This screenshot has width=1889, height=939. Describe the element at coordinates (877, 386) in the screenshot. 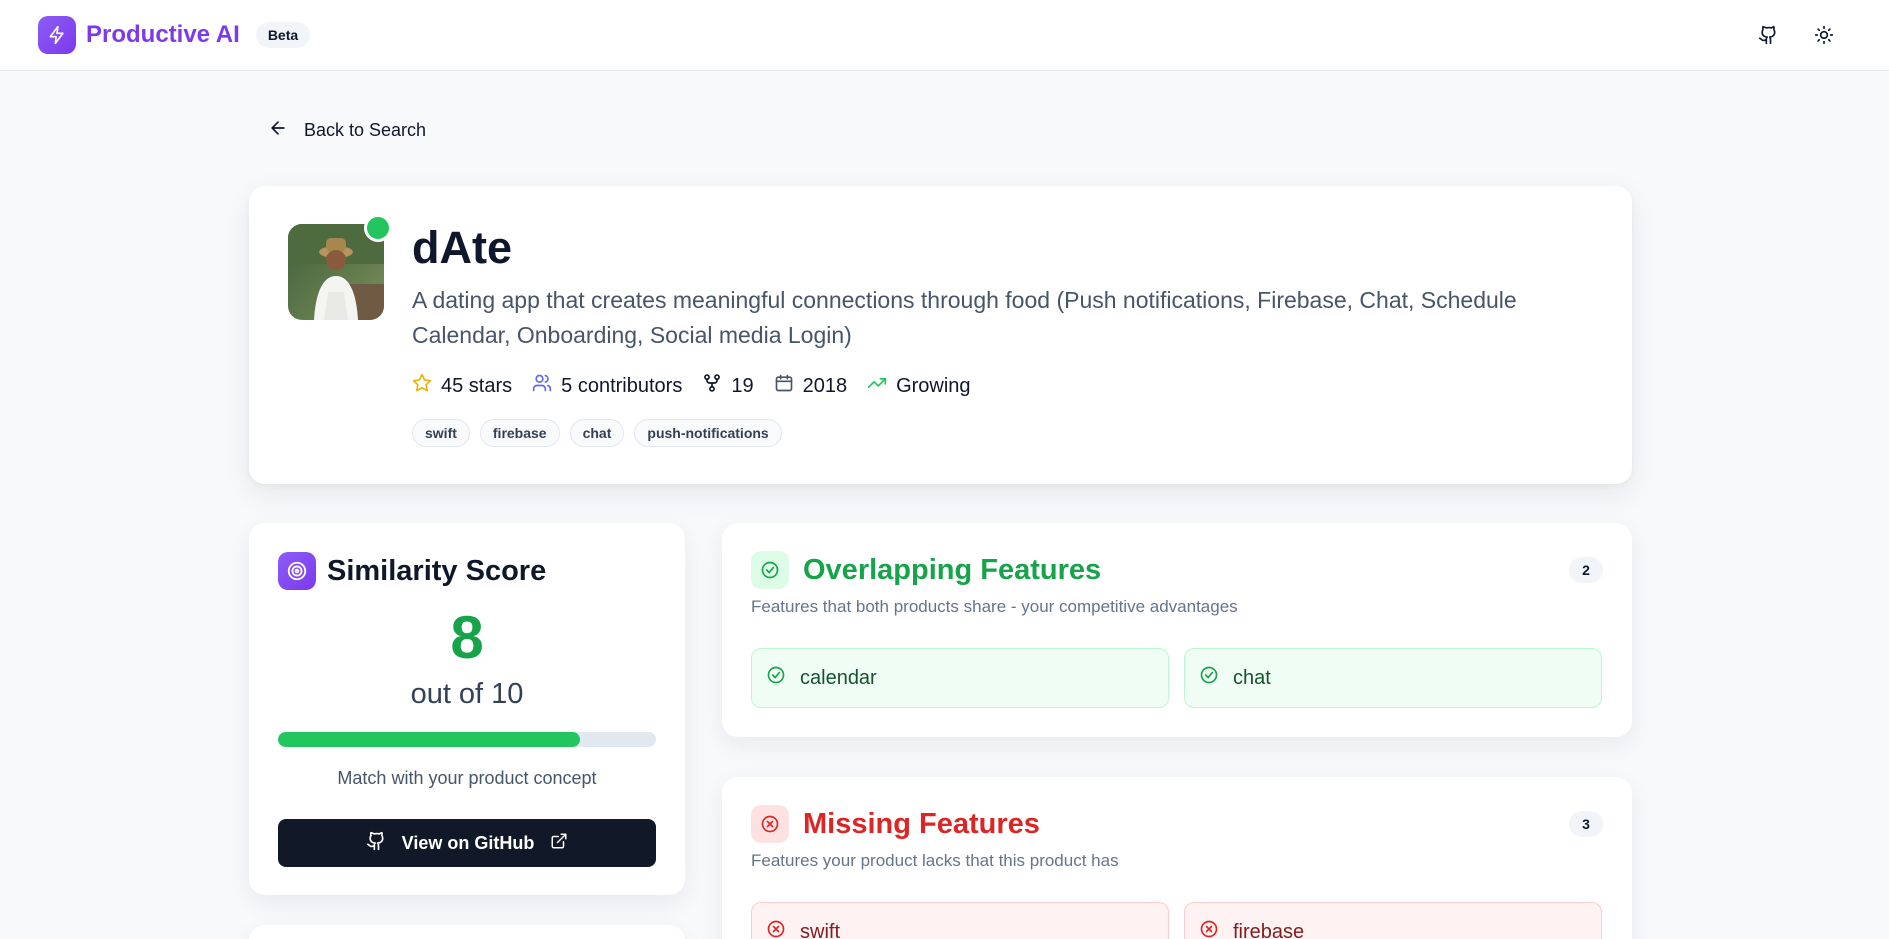

I see `trending-up-icon` at that location.